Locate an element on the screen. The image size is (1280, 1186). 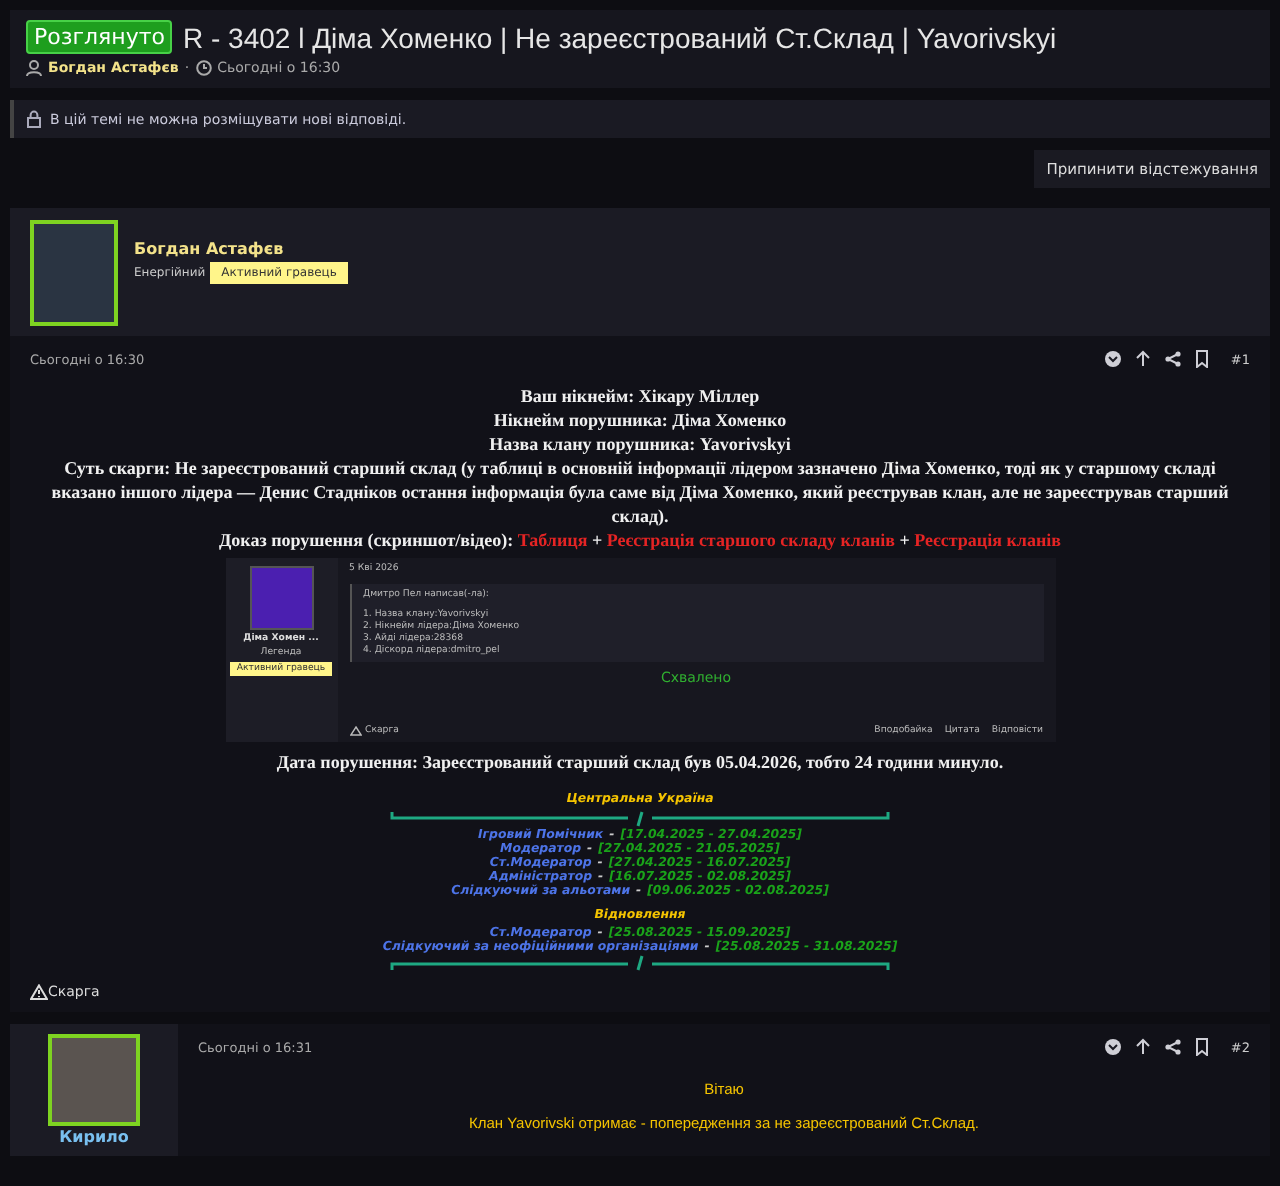
evidence-link: Реєстрація старшого складу кланів is located at coordinates (750, 540).